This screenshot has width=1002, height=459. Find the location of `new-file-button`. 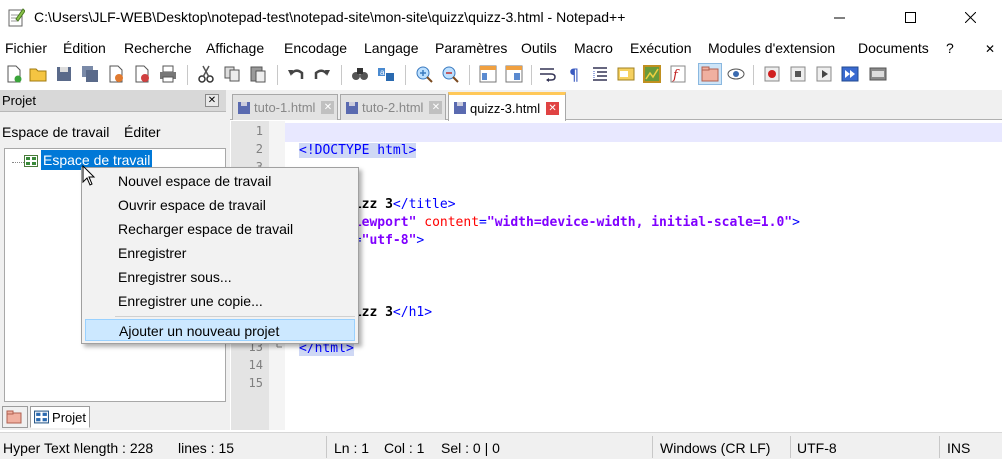

new-file-button is located at coordinates (14, 74).